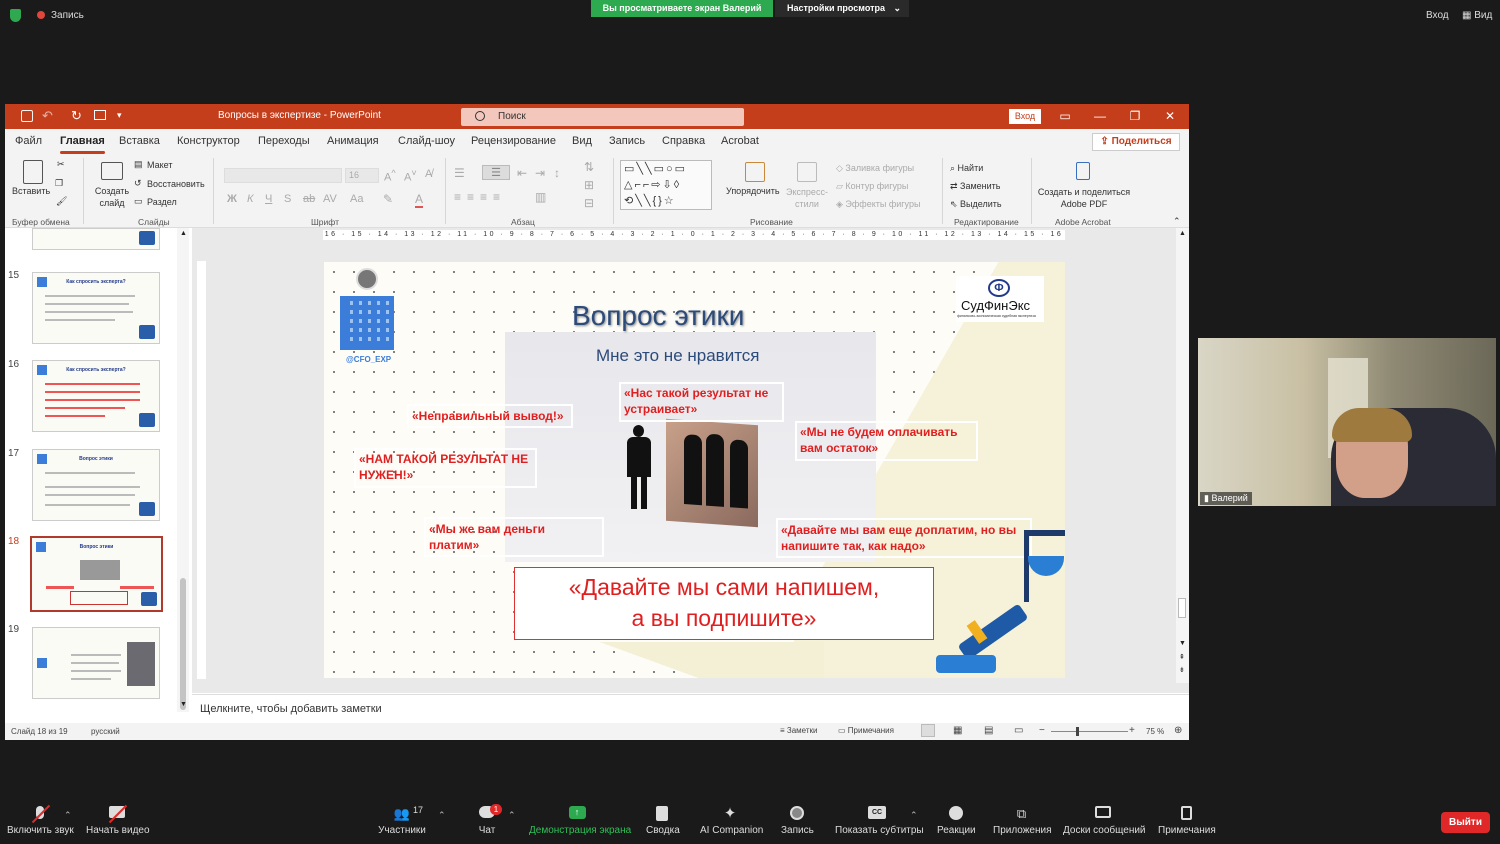 Image resolution: width=1500 pixels, height=844 pixels. Describe the element at coordinates (496, 172) in the screenshot. I see `numbering-icon: ☰` at that location.